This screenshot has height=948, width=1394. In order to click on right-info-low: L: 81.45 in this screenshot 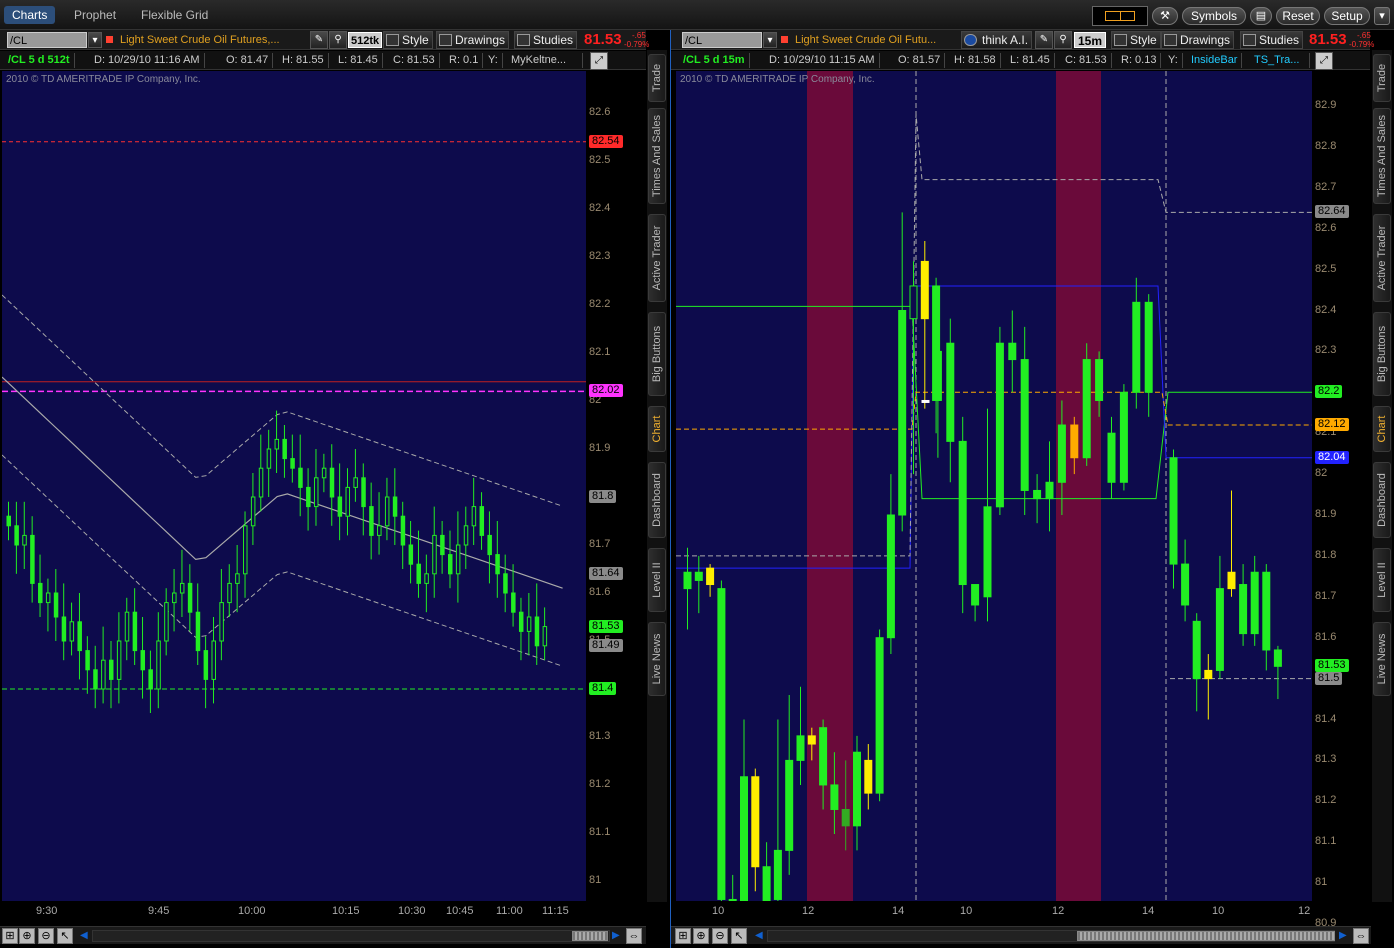, I will do `click(1030, 60)`.